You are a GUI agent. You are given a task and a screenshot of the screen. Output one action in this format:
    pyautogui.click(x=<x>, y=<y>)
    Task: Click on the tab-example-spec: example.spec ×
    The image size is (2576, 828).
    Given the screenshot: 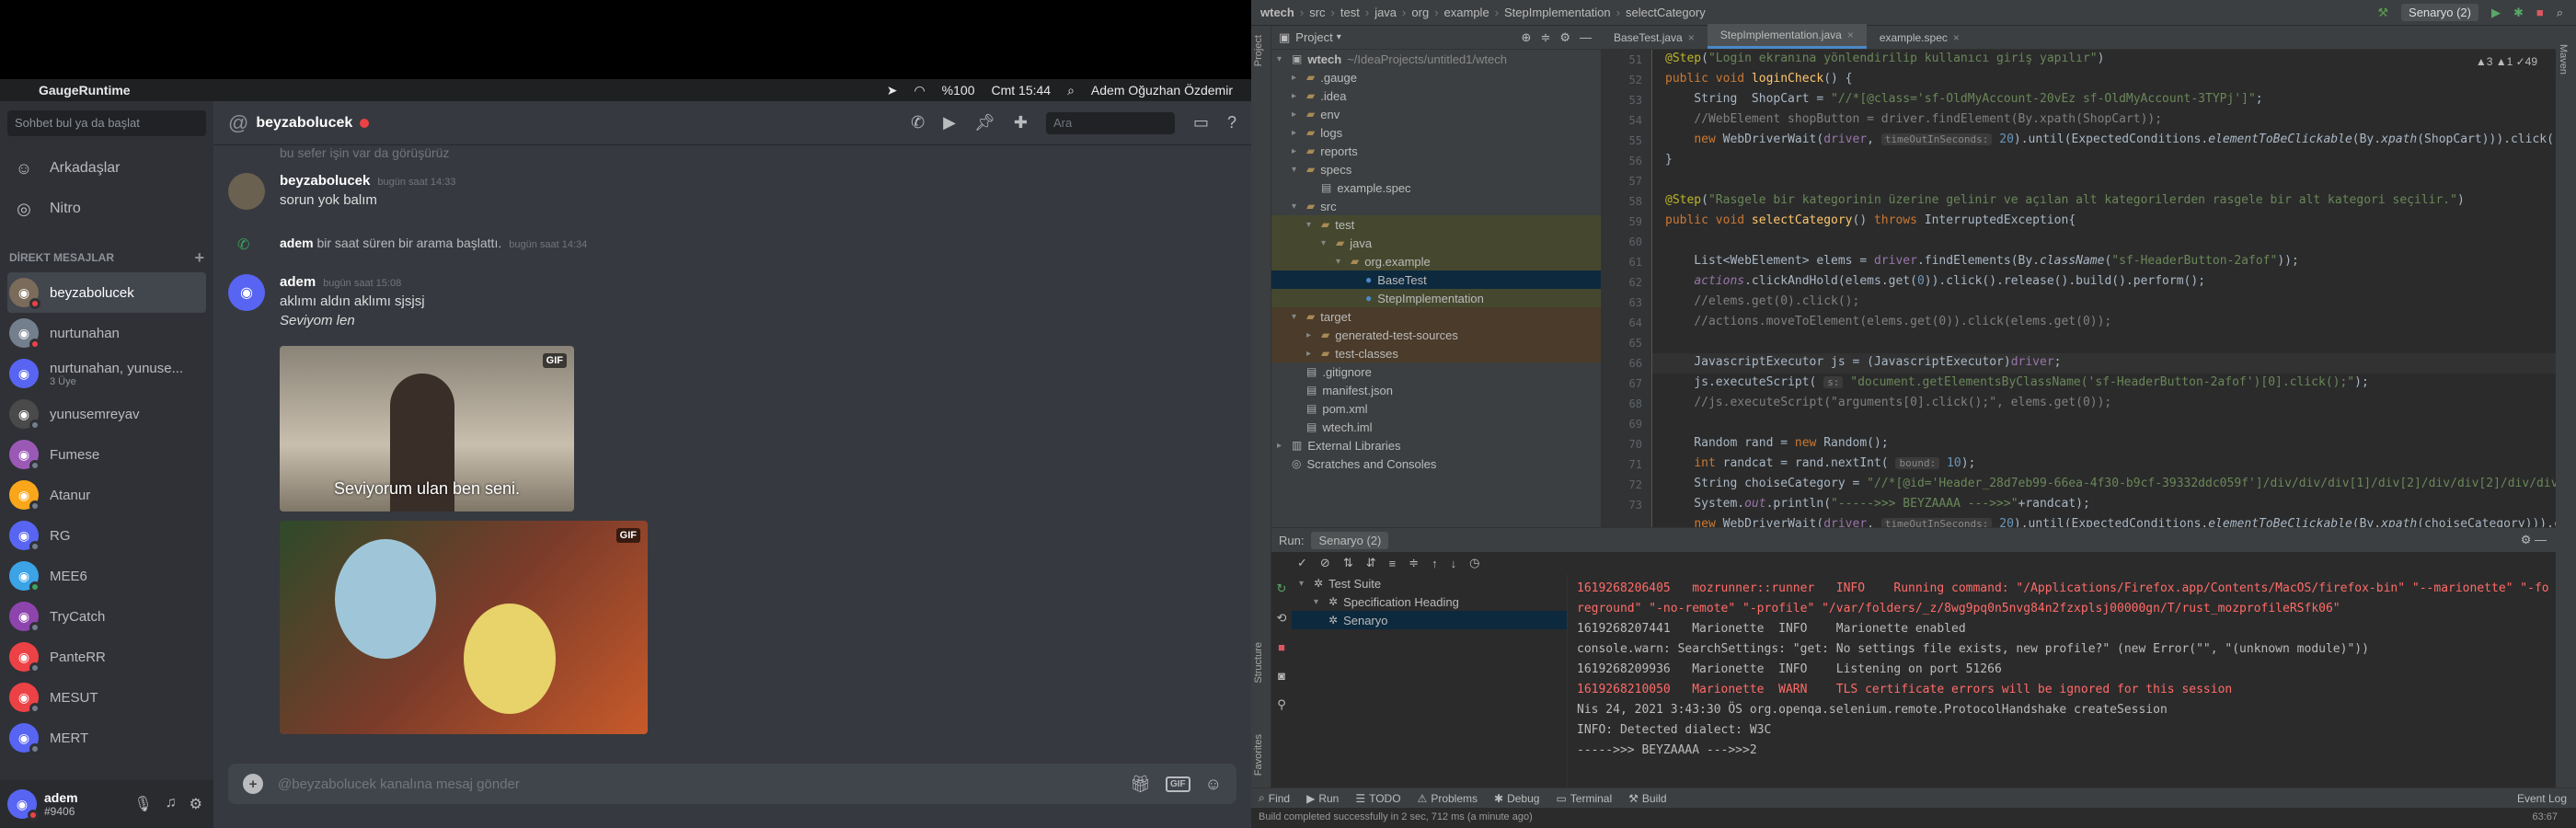 What is the action you would take?
    pyautogui.click(x=1919, y=38)
    